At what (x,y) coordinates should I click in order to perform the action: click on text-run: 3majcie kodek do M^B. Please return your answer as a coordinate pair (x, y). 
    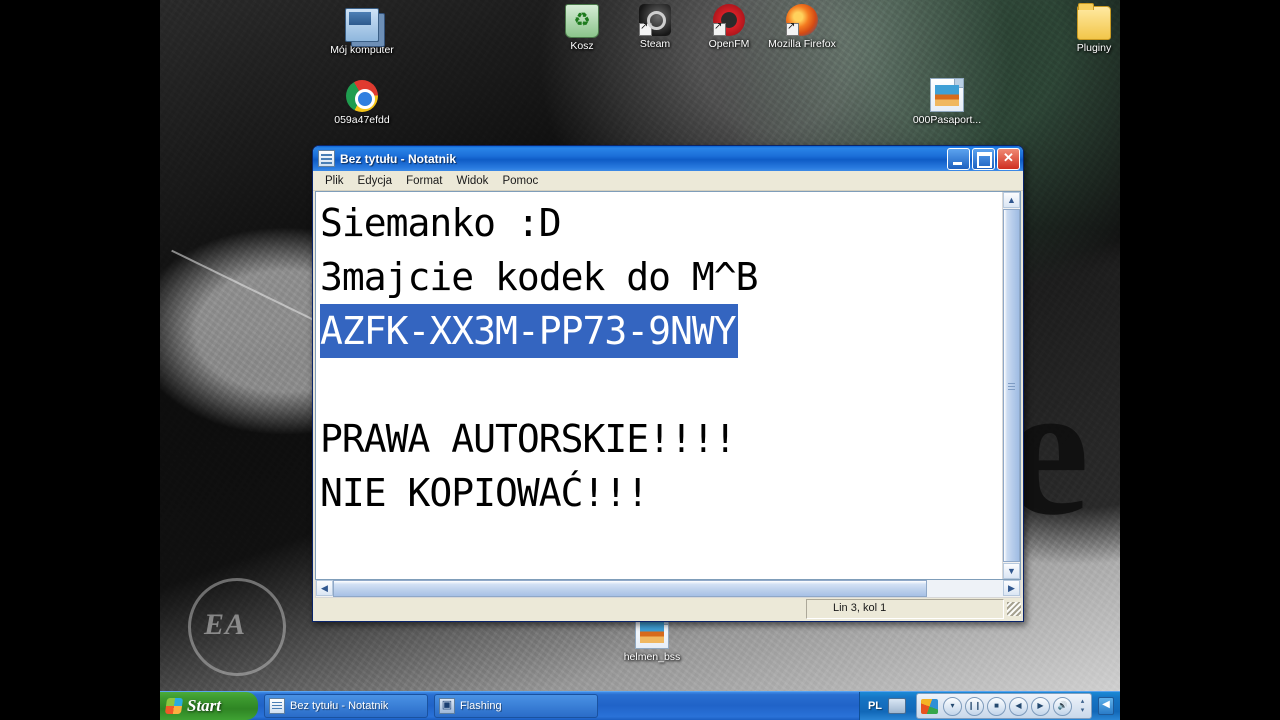
    Looking at the image, I should click on (539, 277).